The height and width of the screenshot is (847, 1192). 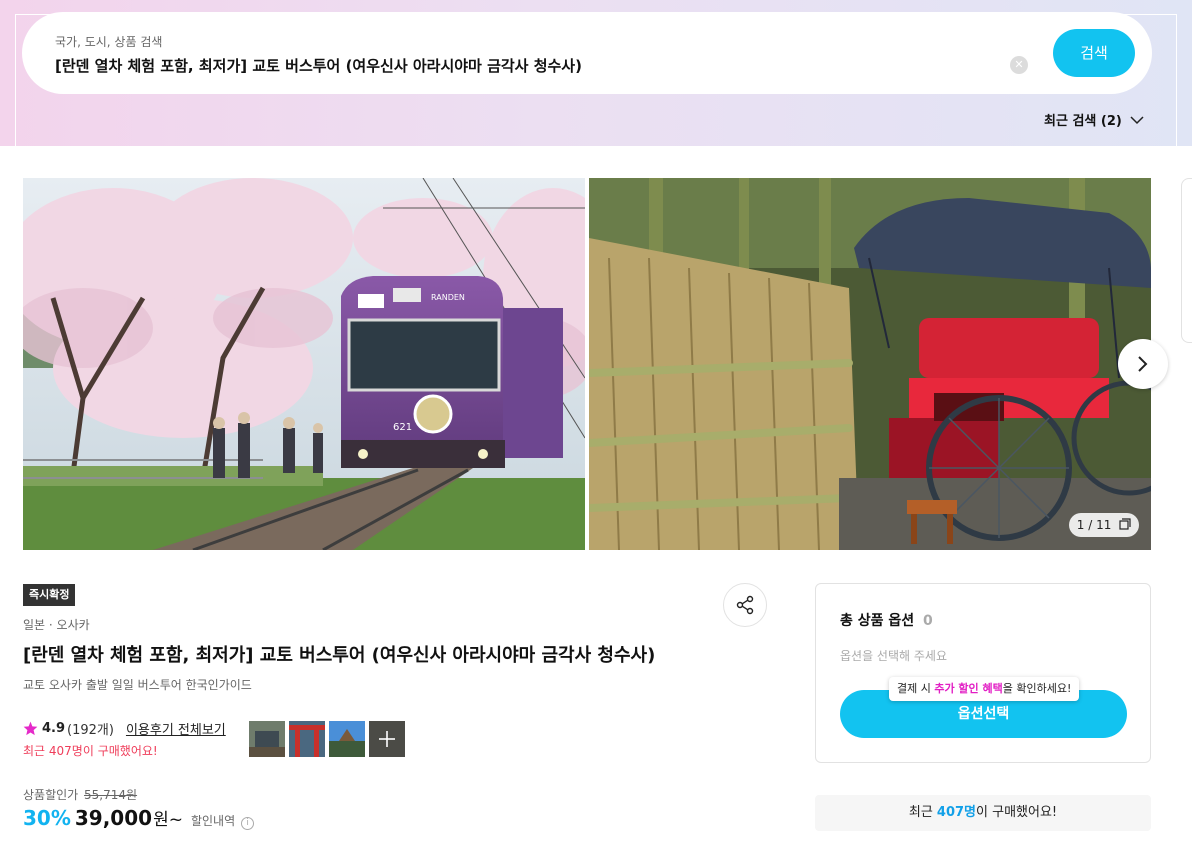 I want to click on rating-row: 4.9 (192개) 이용후기 전체보기, so click(x=124, y=728).